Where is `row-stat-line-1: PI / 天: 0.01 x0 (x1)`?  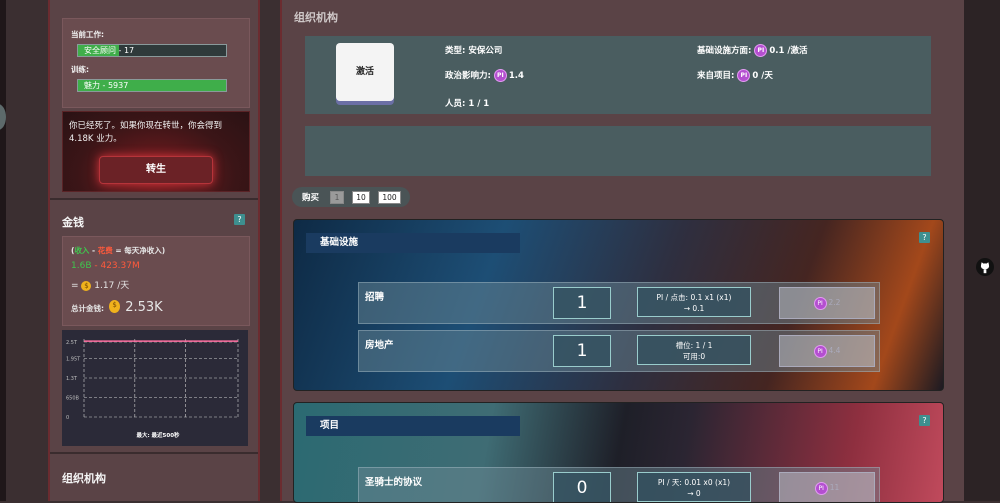
row-stat-line-1: PI / 天: 0.01 x0 (x1) is located at coordinates (694, 482).